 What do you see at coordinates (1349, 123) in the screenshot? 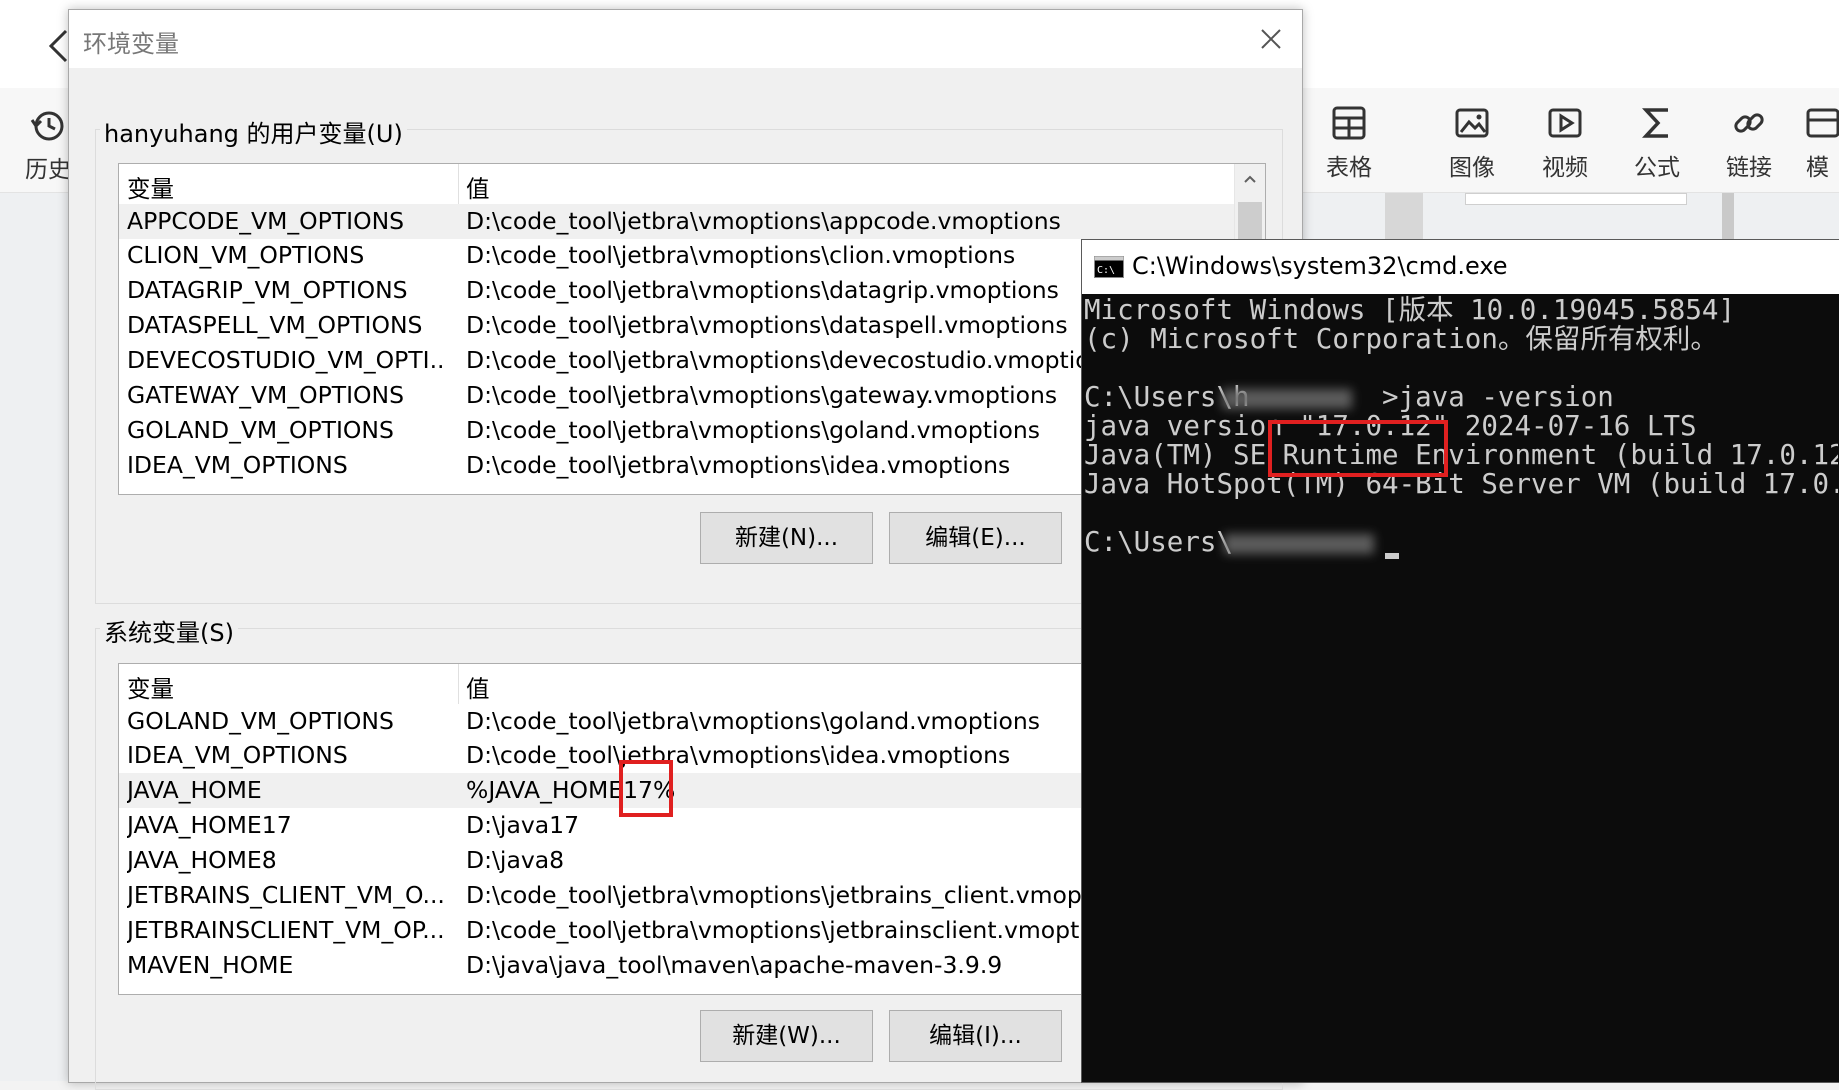
I see `table-icon` at bounding box center [1349, 123].